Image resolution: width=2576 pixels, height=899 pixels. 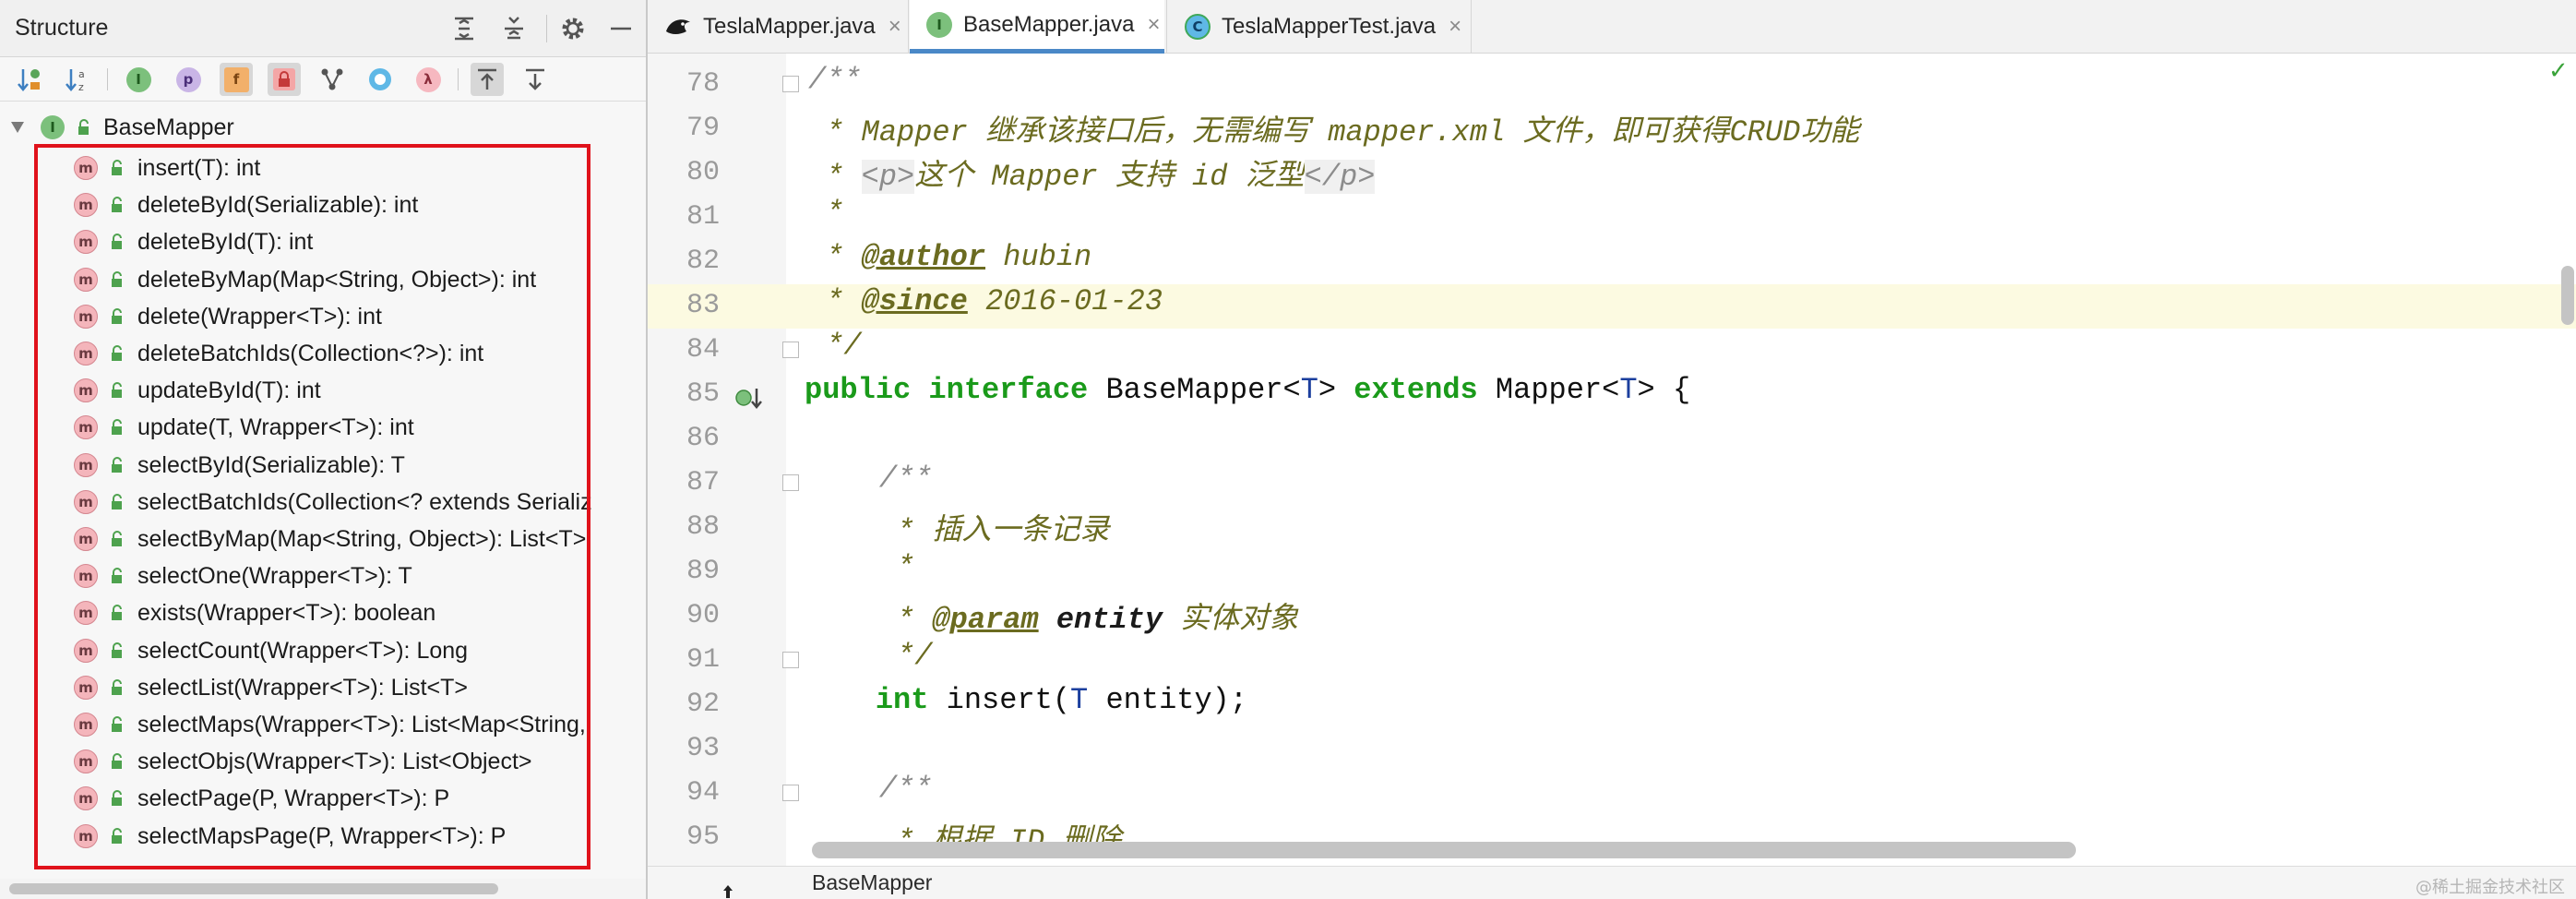 I want to click on show-non-public-icon, so click(x=284, y=79).